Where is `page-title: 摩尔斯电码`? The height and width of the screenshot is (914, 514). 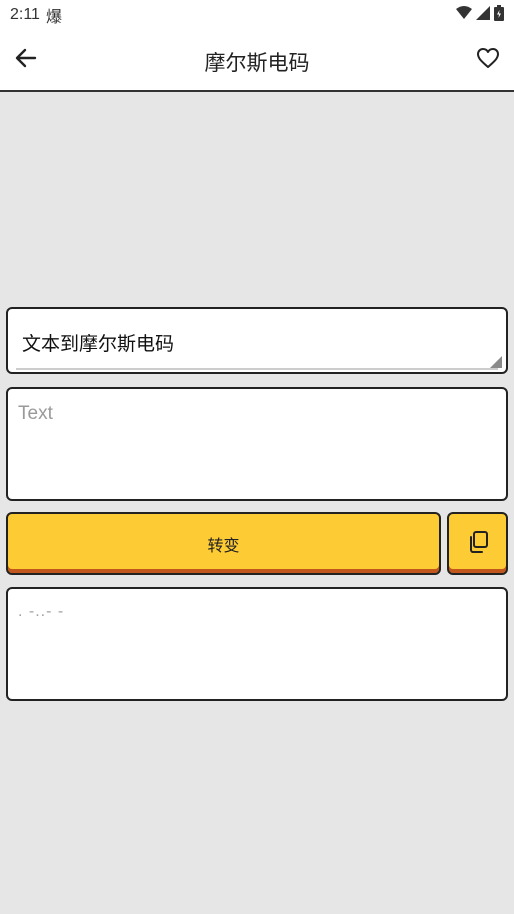 page-title: 摩尔斯电码 is located at coordinates (257, 63).